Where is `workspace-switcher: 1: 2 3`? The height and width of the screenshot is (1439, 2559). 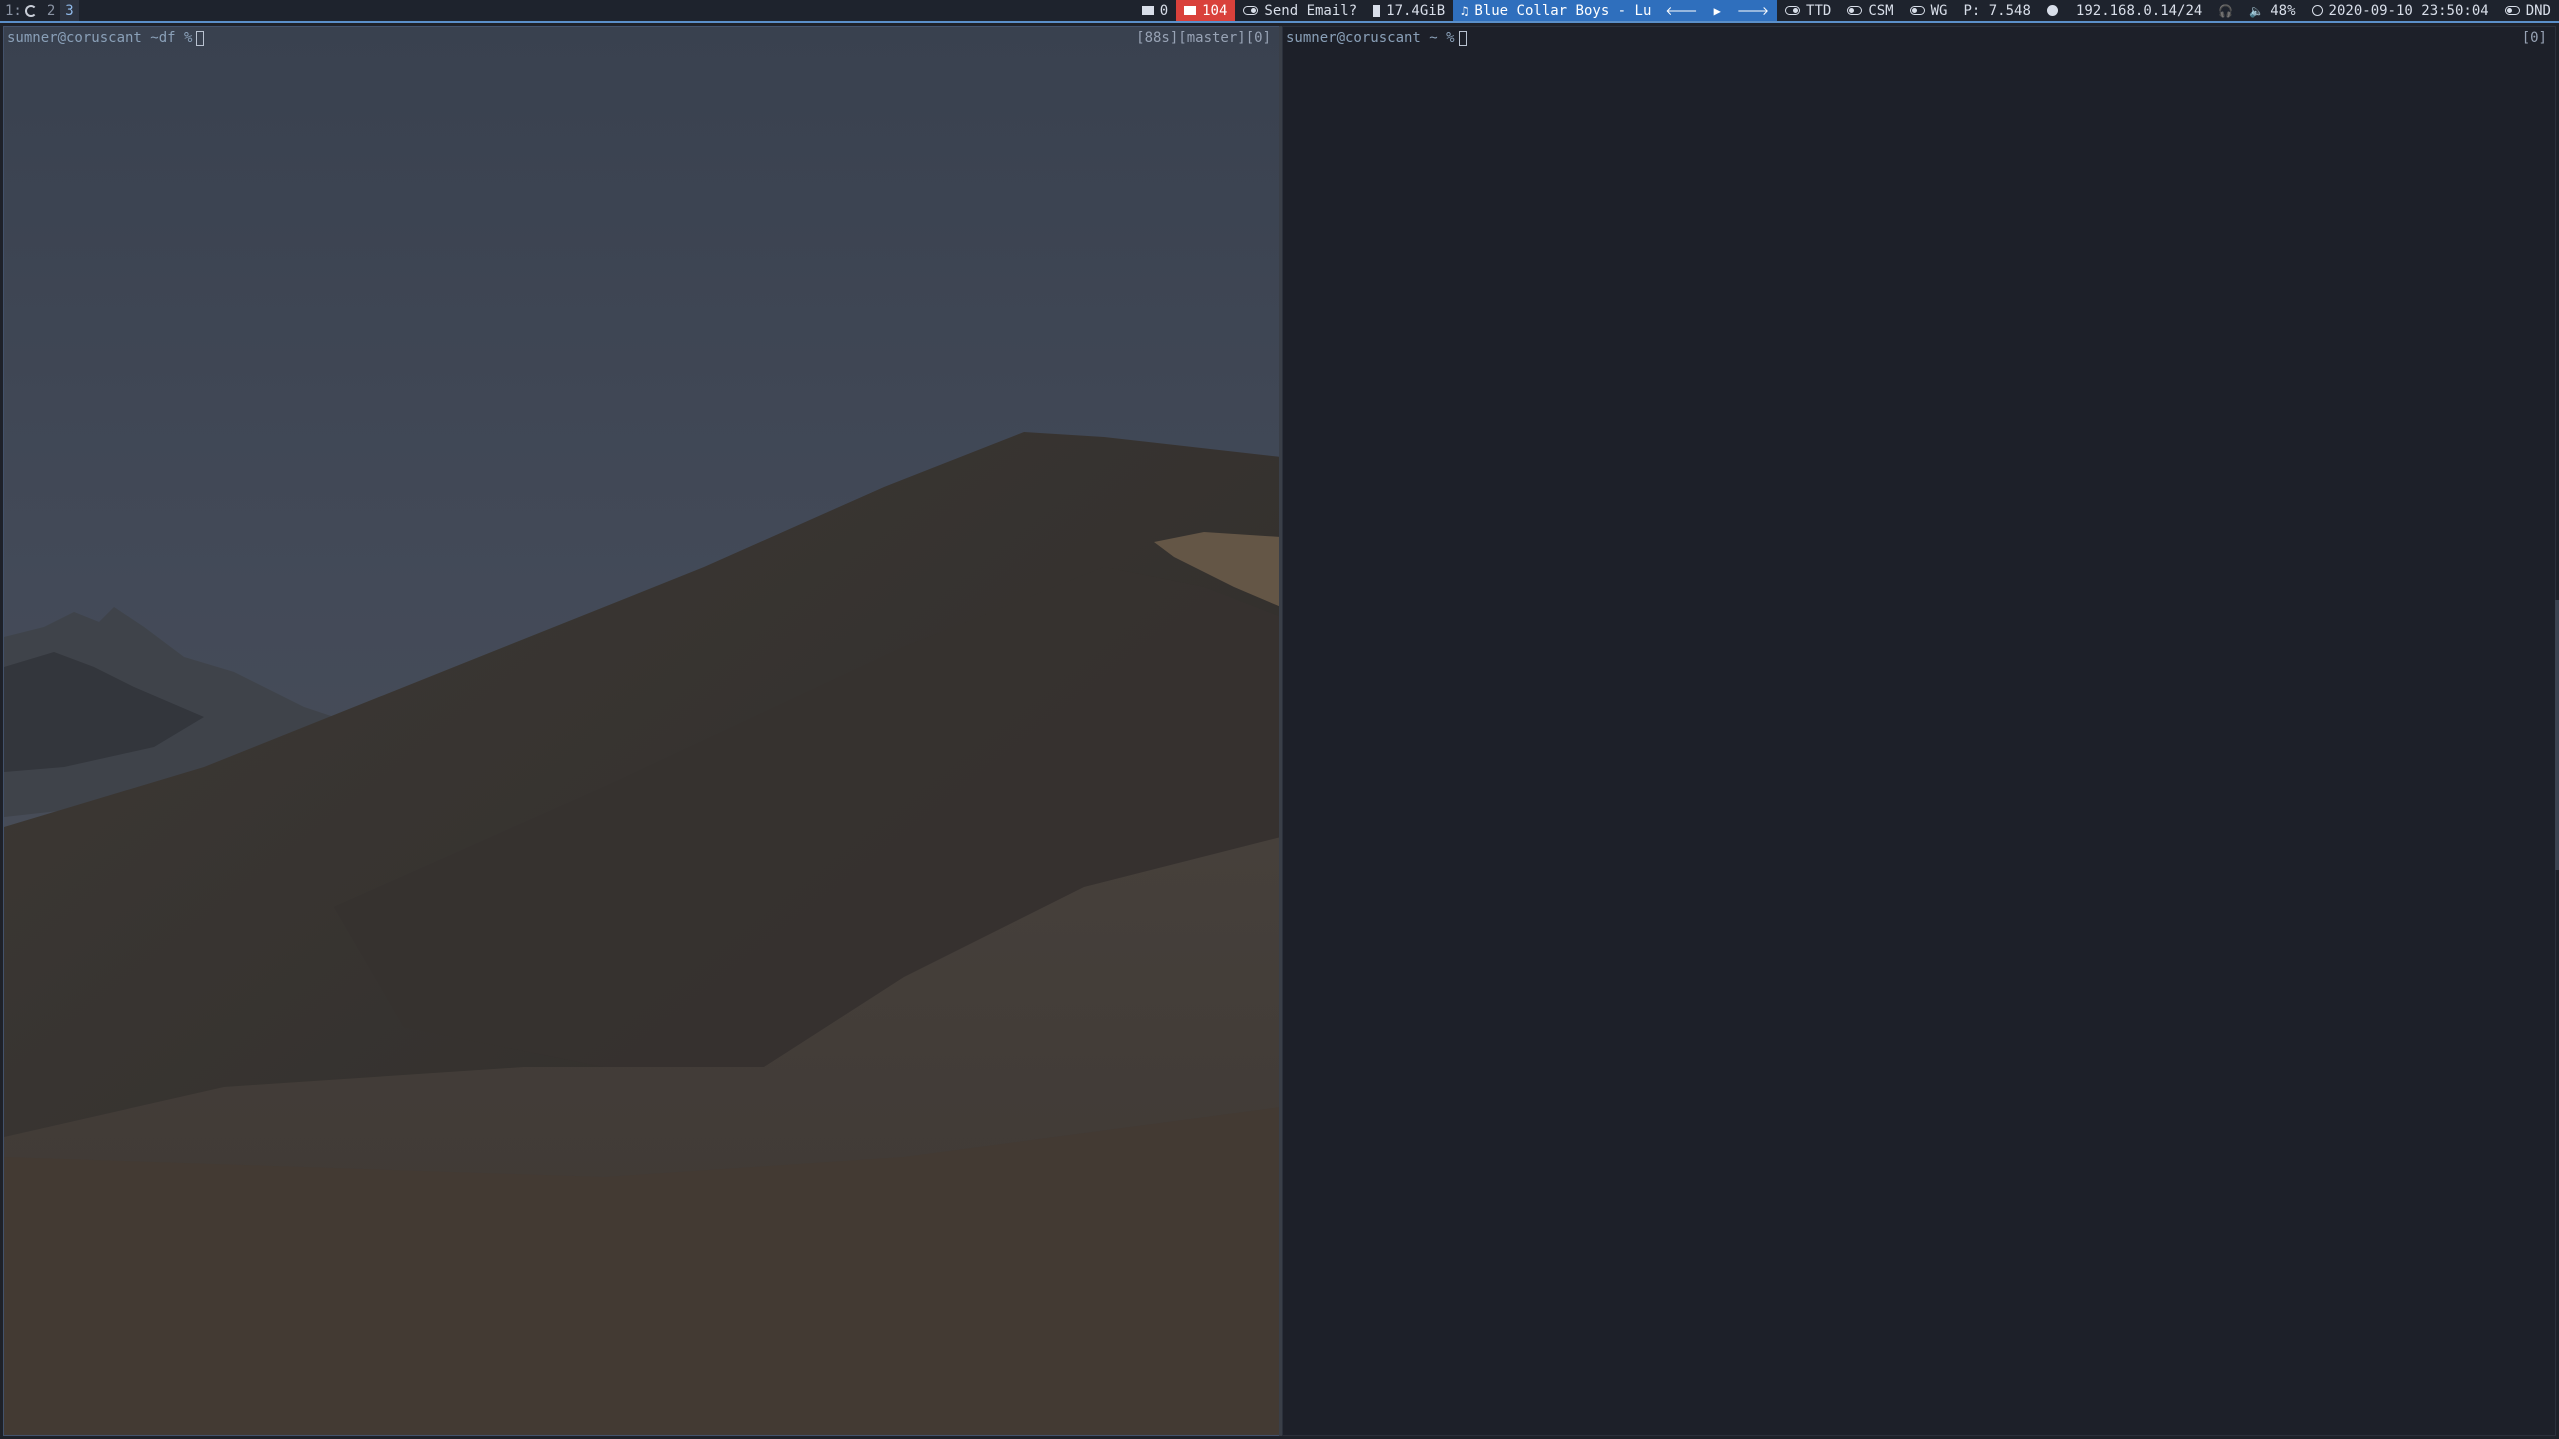
workspace-switcher: 1: 2 3 is located at coordinates (39, 10).